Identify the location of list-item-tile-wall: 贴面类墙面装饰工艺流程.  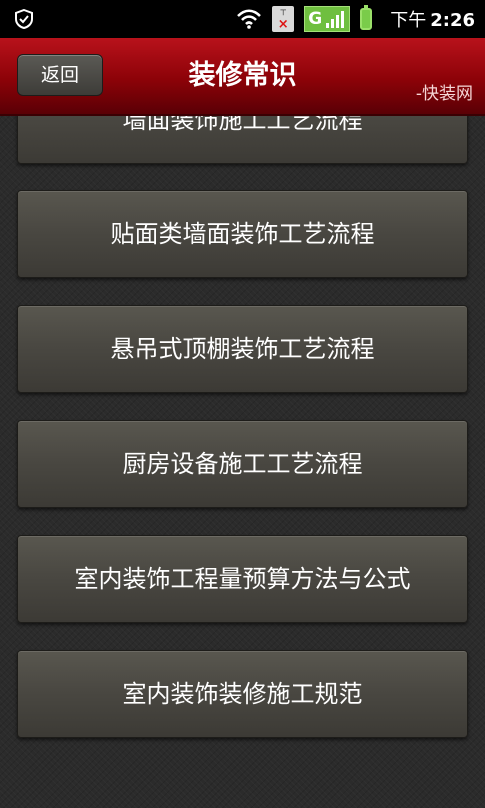
(242, 234).